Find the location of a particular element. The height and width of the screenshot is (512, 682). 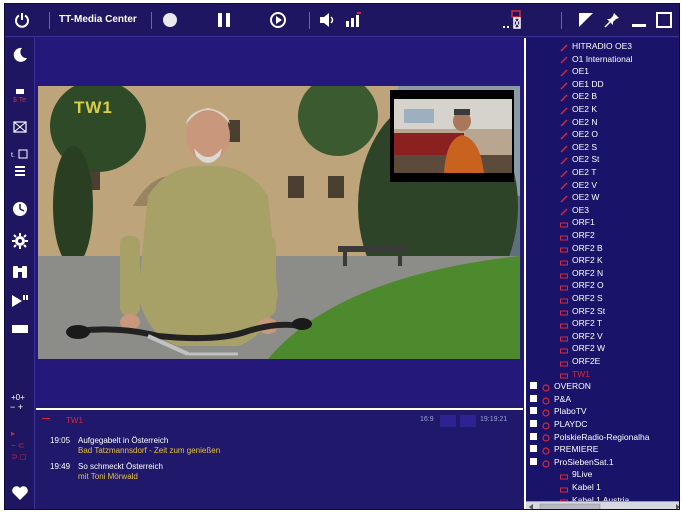

channel-item: OE1 is located at coordinates (574, 71).